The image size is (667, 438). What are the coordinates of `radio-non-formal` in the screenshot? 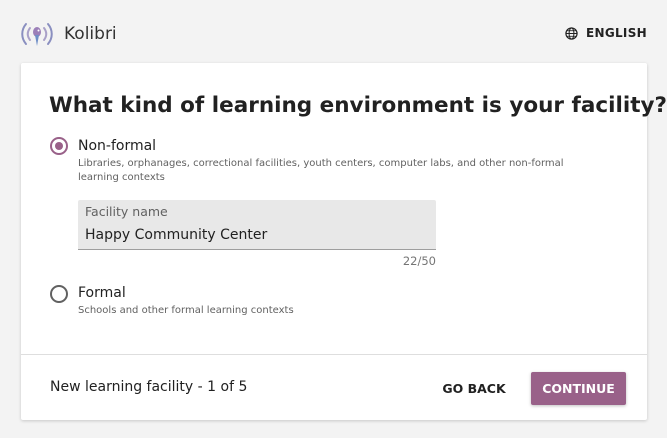 It's located at (59, 146).